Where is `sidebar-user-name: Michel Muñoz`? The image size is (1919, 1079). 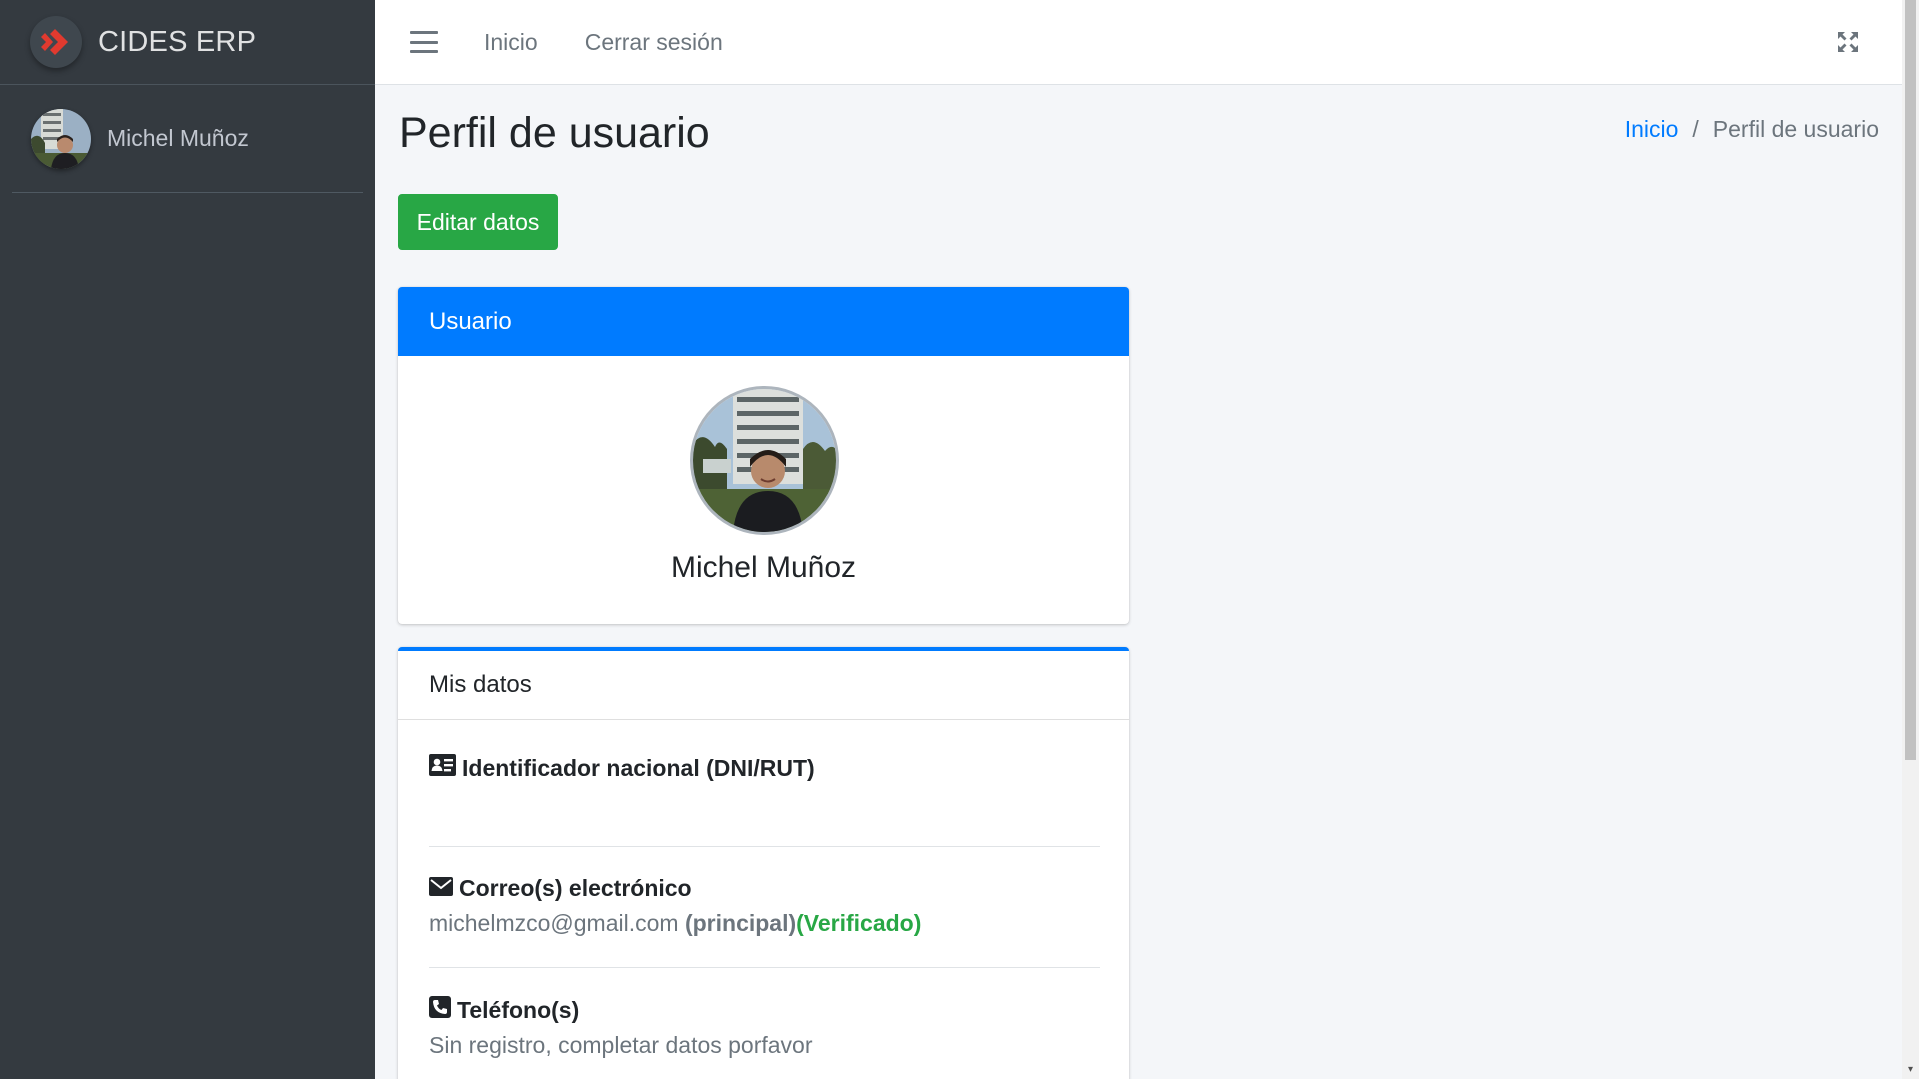 sidebar-user-name: Michel Muñoz is located at coordinates (178, 138).